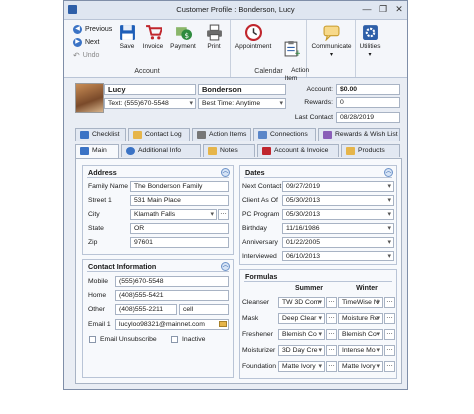  I want to click on text-phone-select: Text: (555)670-5548, so click(150, 103).